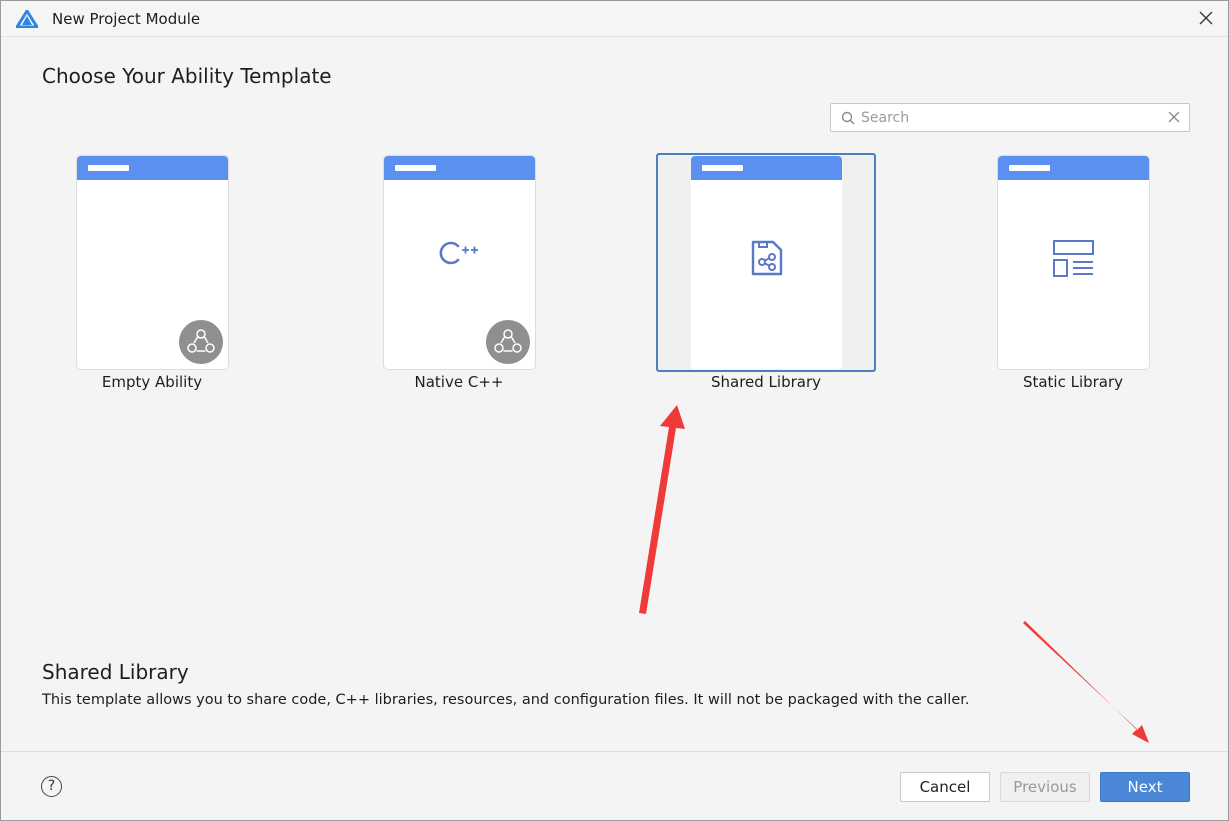 The height and width of the screenshot is (821, 1229). I want to click on footer-divider, so click(614, 751).